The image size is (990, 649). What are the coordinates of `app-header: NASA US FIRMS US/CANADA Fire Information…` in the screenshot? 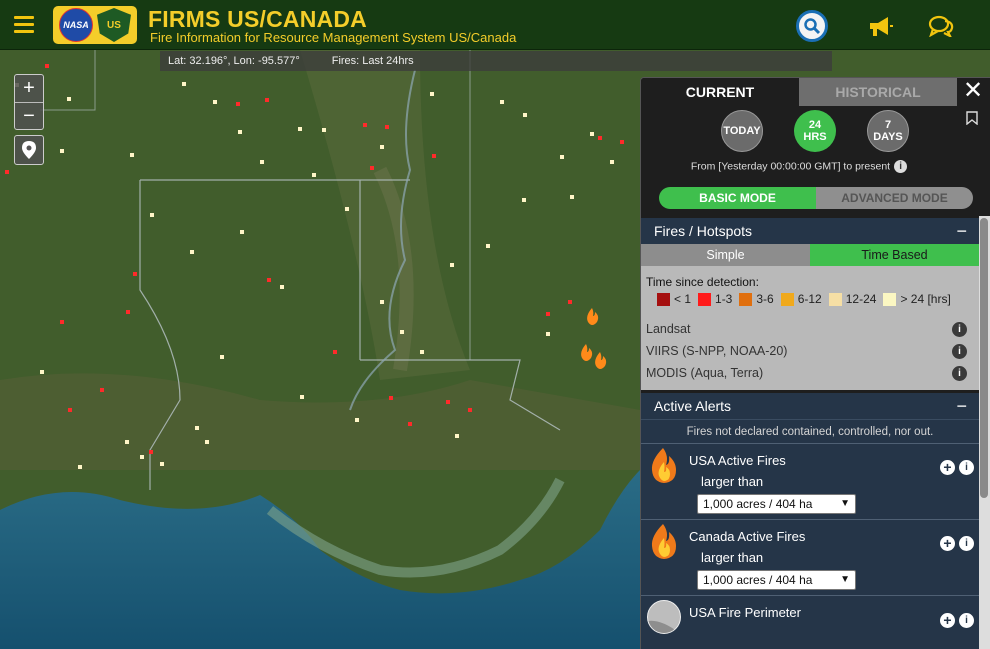 It's located at (495, 25).